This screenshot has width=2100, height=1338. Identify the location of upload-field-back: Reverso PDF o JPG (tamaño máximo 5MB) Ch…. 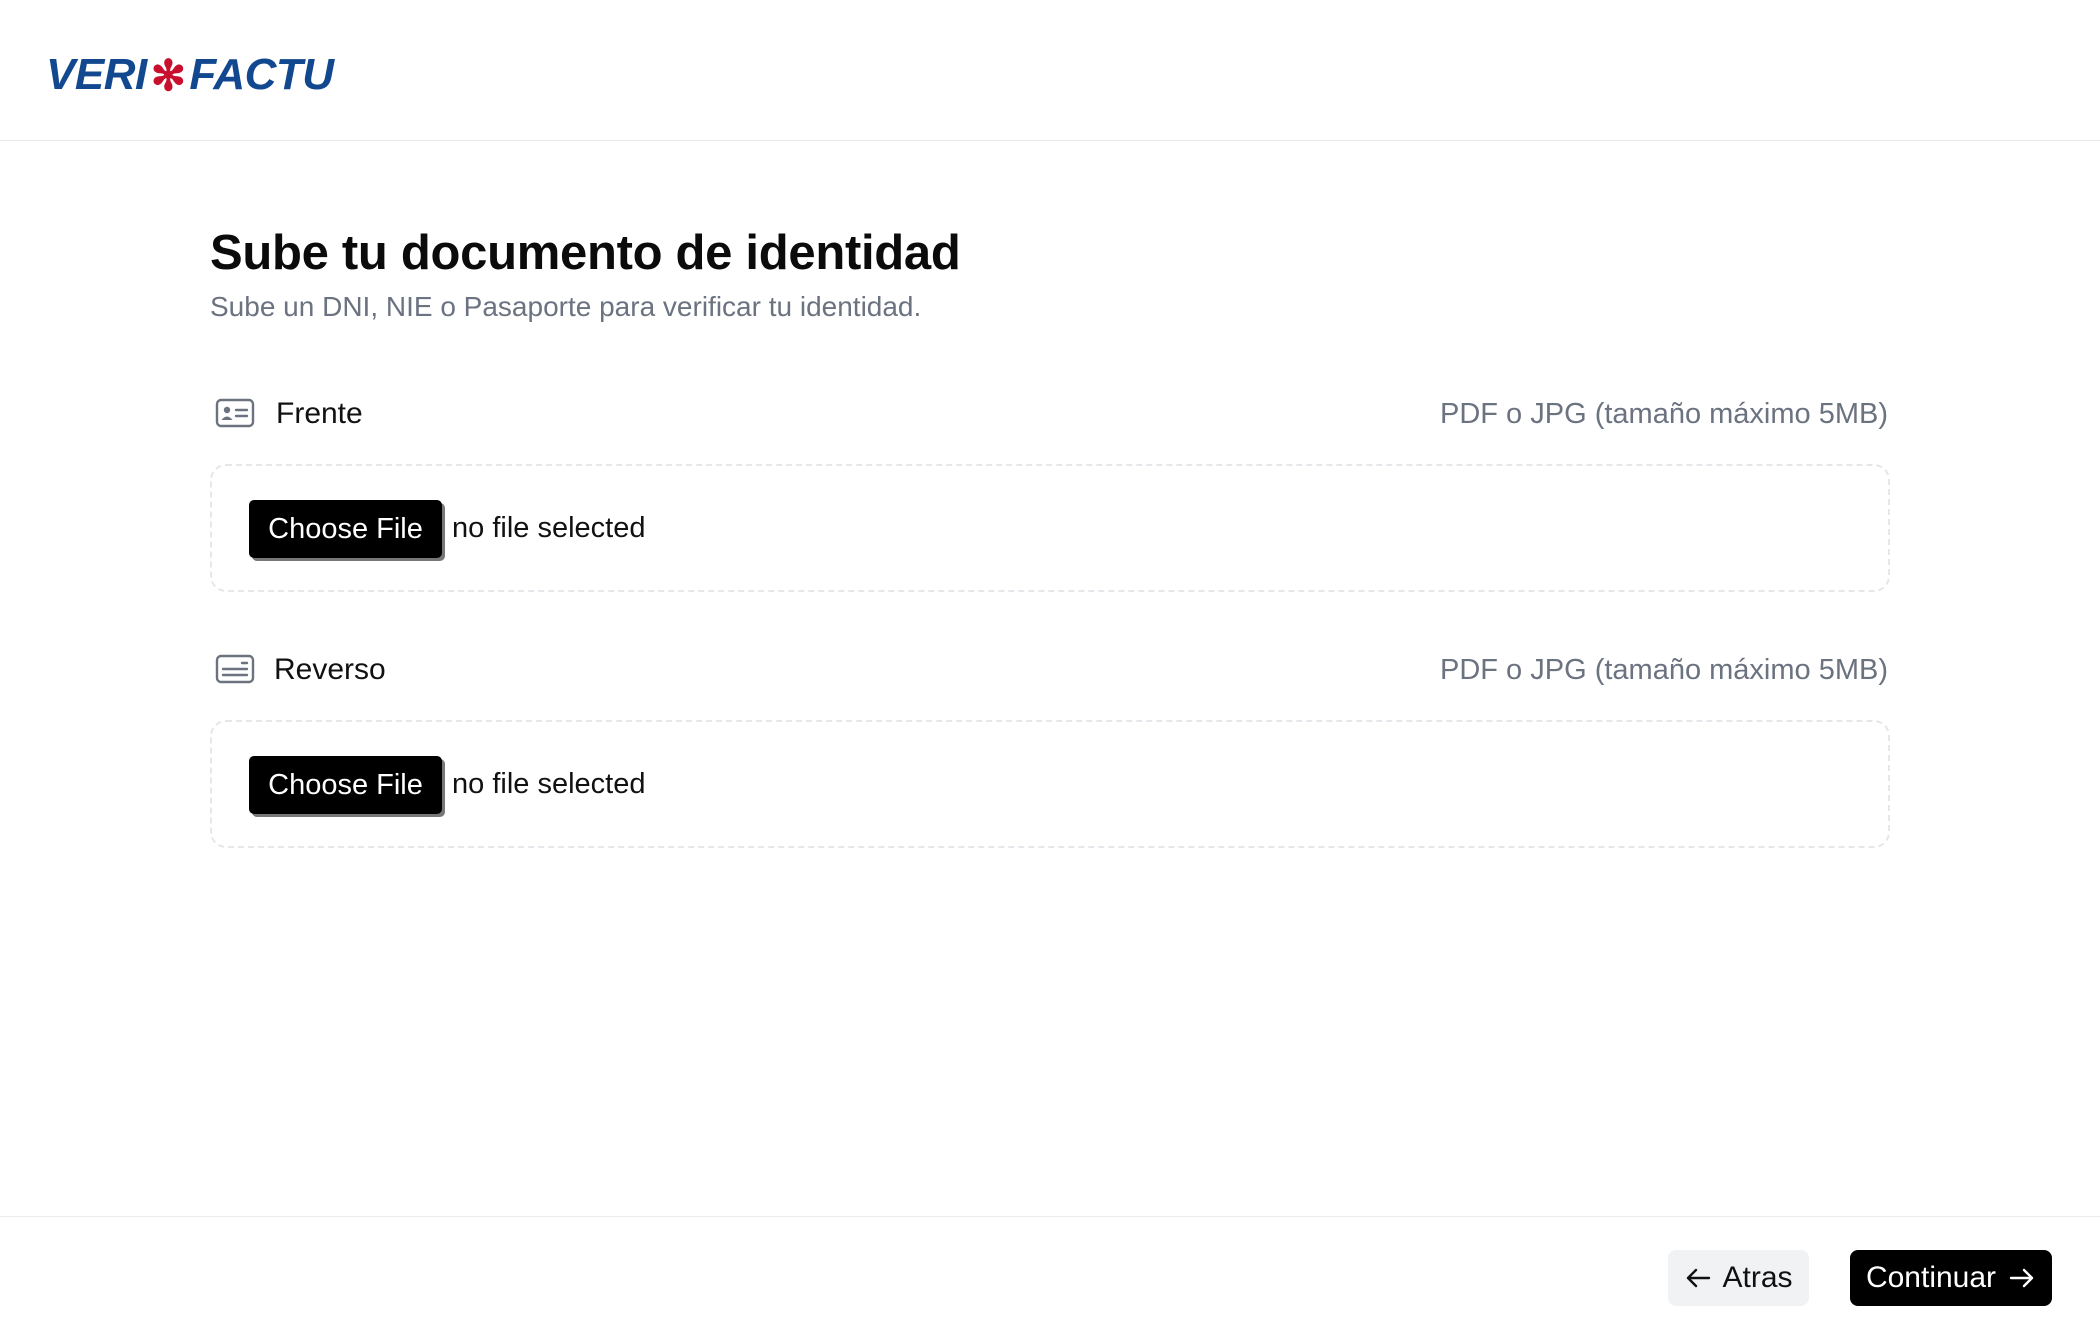
(1050, 747).